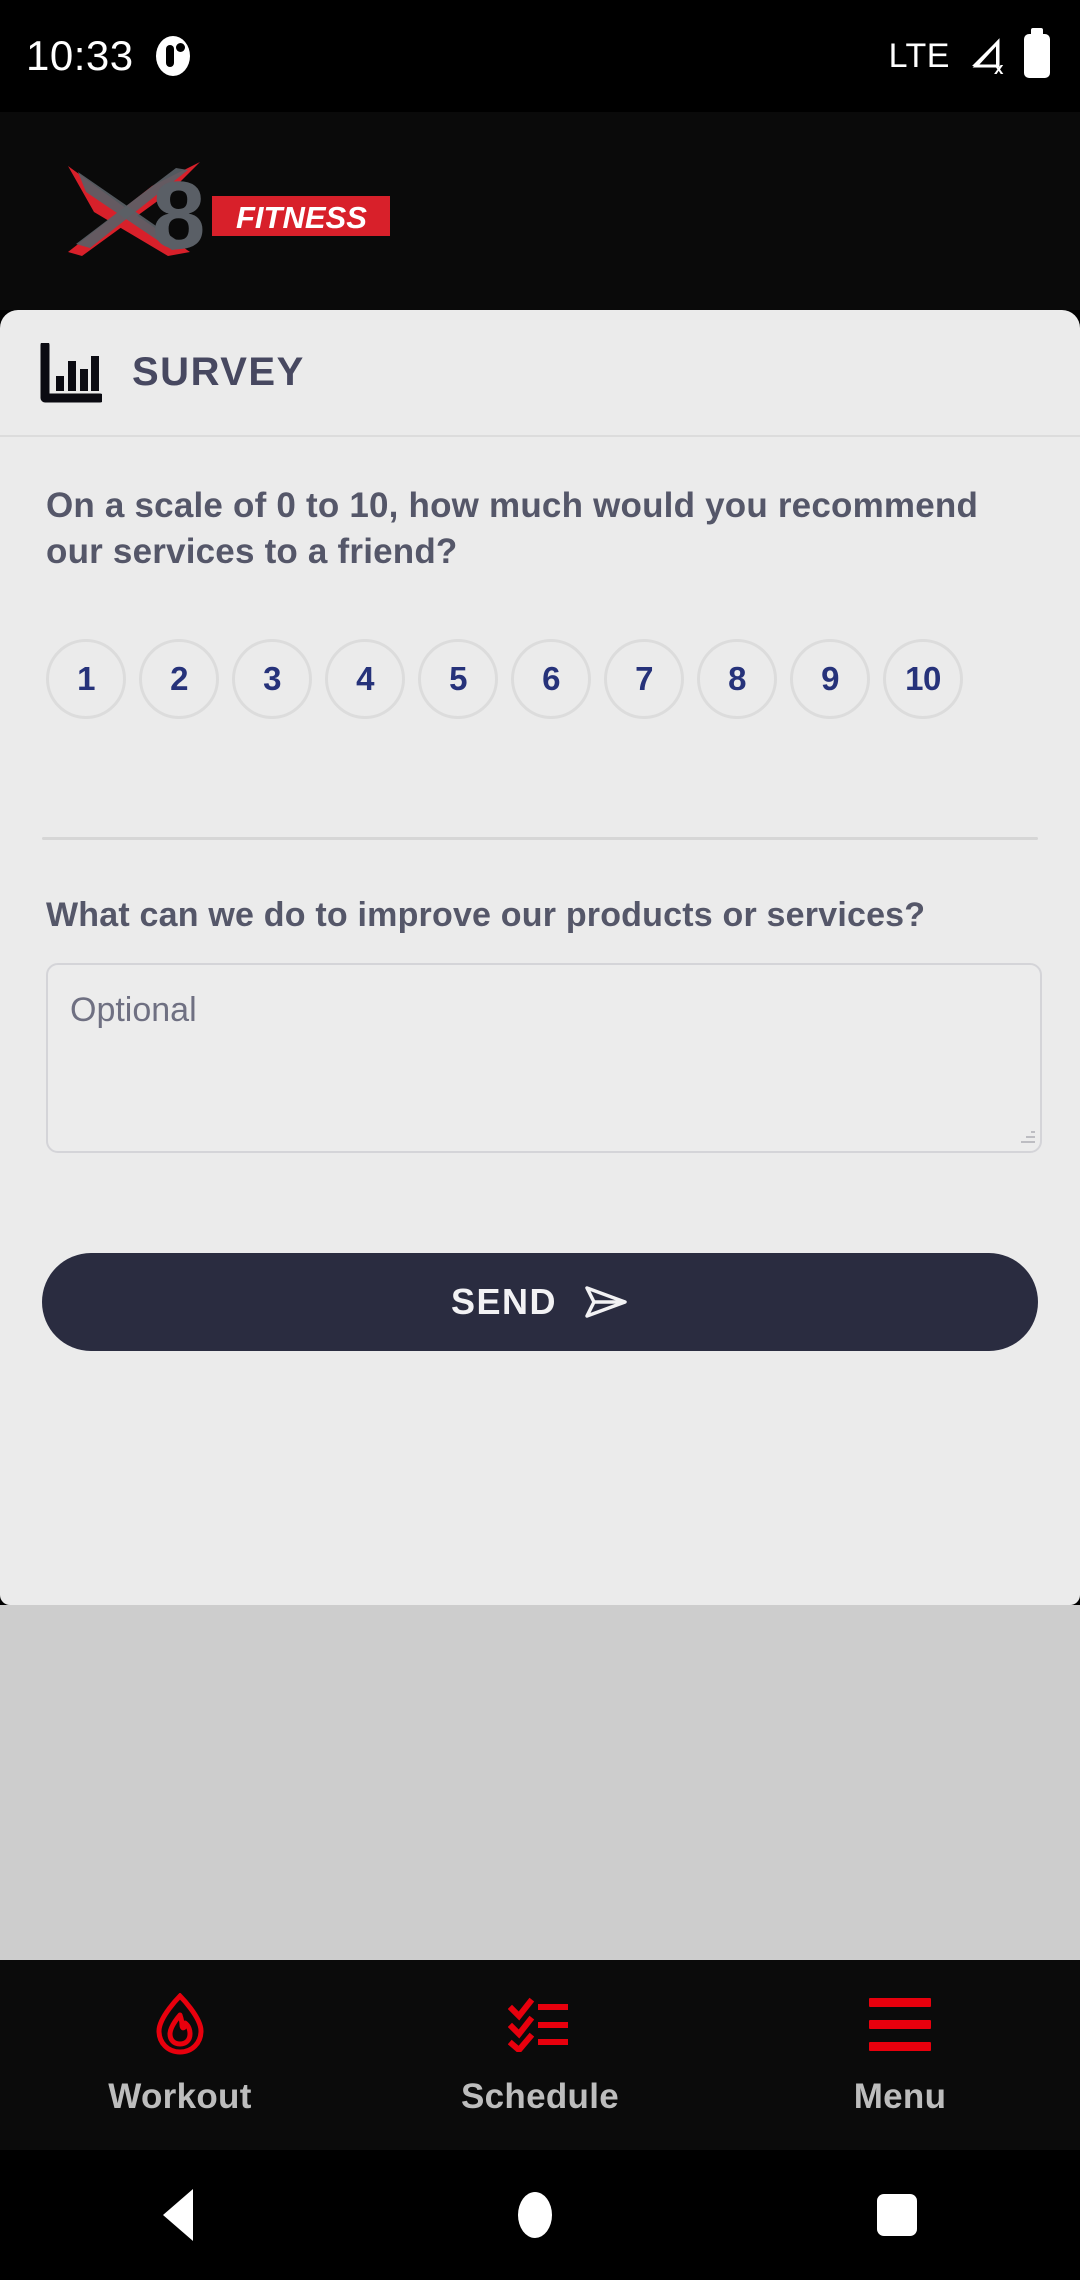 This screenshot has width=1080, height=2280. What do you see at coordinates (540, 2024) in the screenshot?
I see `checklist-icon` at bounding box center [540, 2024].